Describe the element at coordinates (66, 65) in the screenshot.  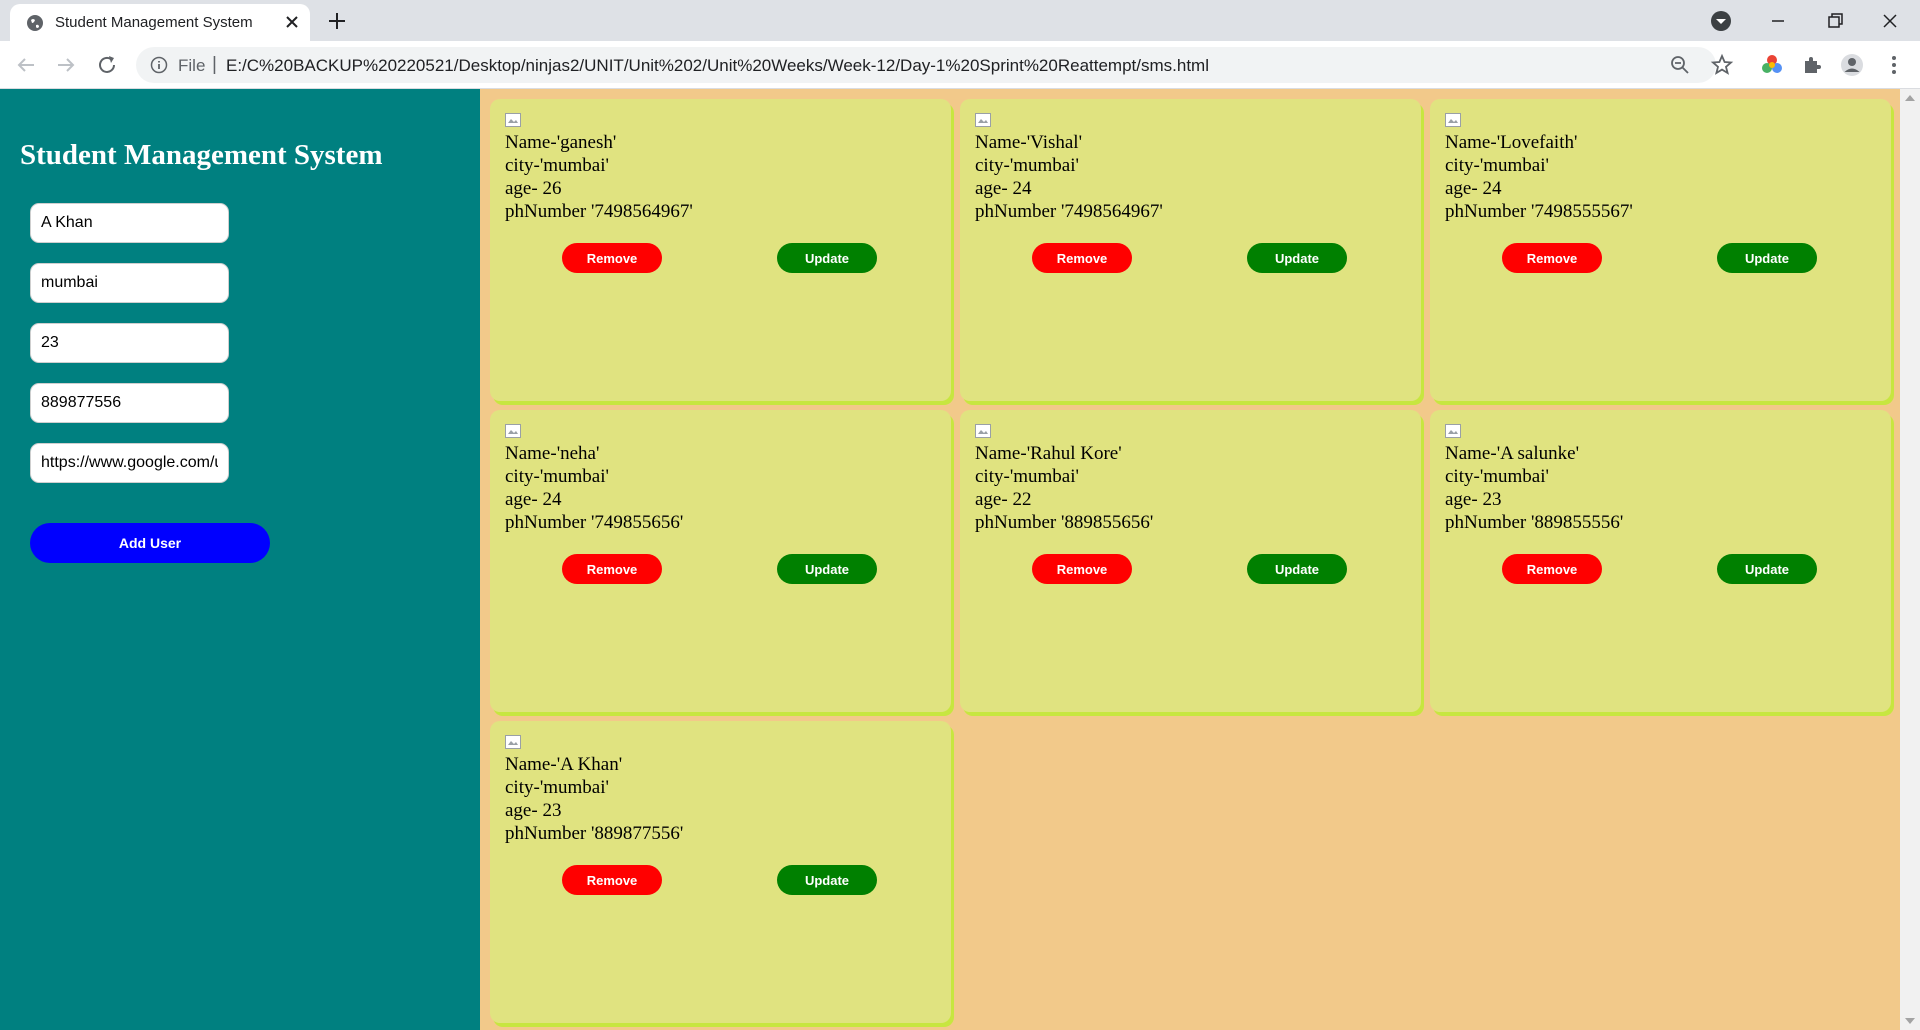
I see `forward-arrow-icon` at that location.